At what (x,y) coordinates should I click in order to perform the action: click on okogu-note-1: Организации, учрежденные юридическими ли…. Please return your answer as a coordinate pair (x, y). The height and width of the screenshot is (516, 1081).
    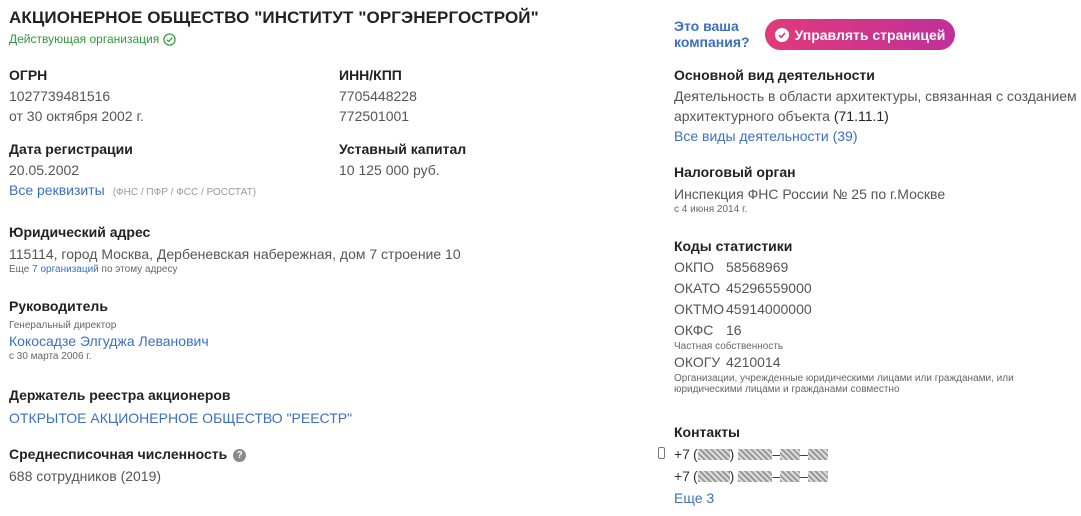
    Looking at the image, I should click on (844, 378).